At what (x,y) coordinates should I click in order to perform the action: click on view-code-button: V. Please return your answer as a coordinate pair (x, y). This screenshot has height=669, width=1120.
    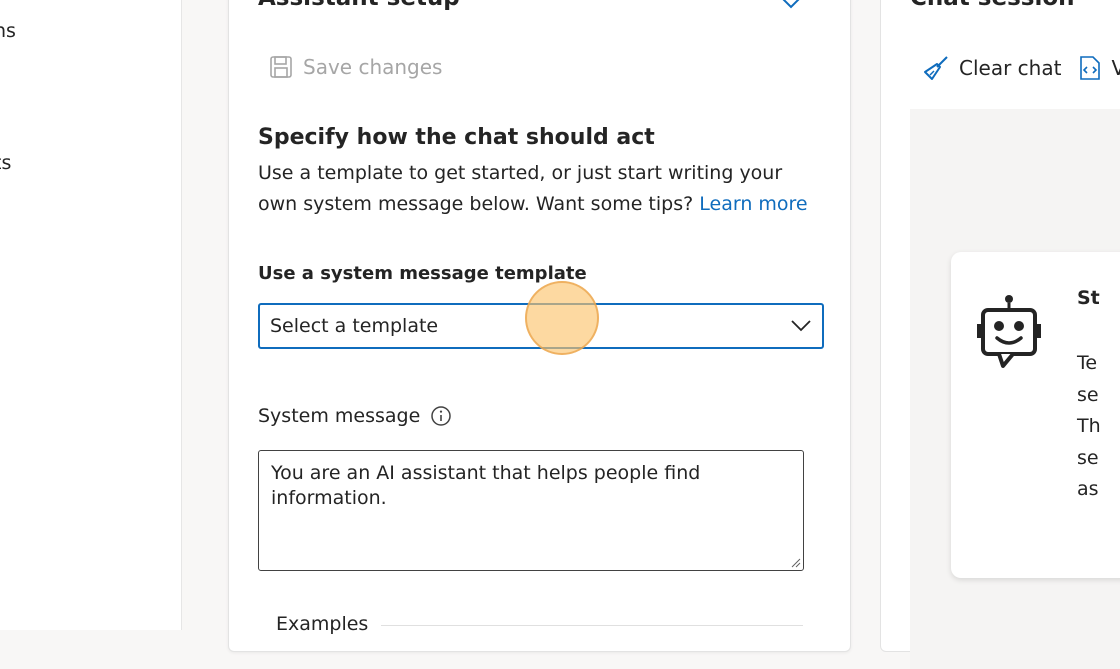
    Looking at the image, I should click on (1099, 68).